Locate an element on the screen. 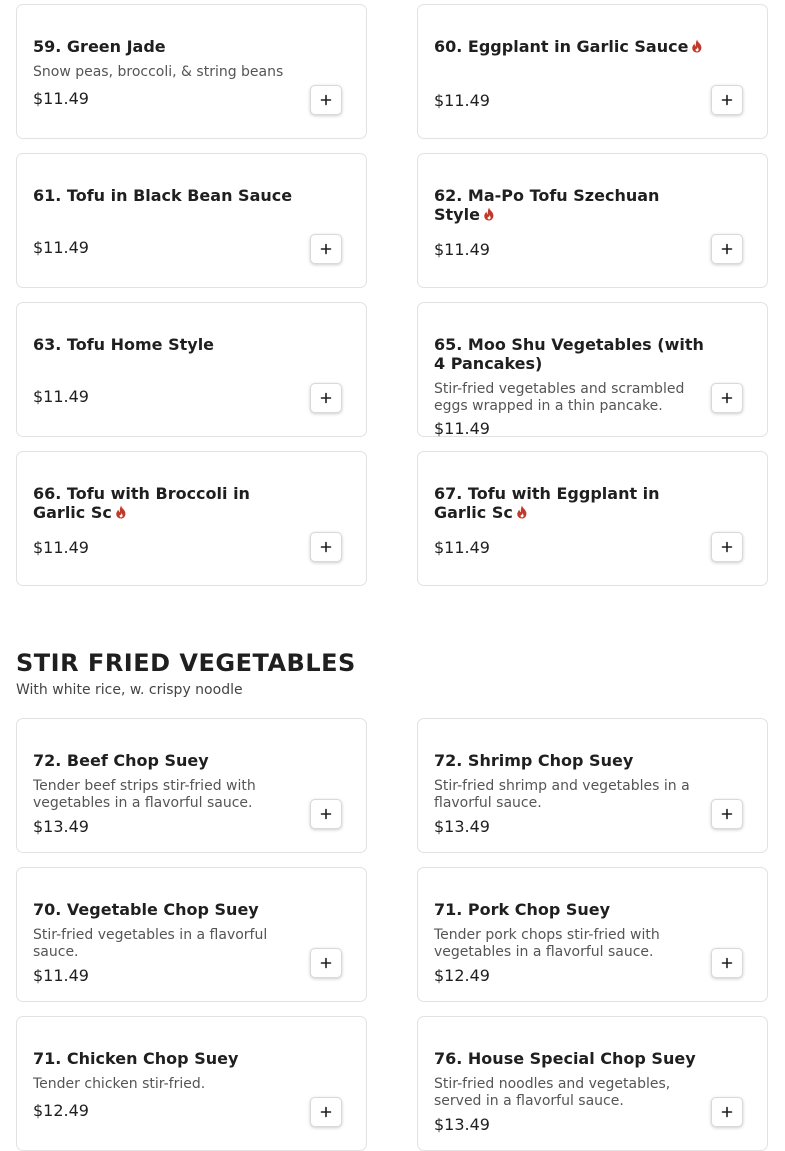 The height and width of the screenshot is (1151, 785). menu-item-name: 62. Ma-Po Tofu Szechuan Style is located at coordinates (569, 205).